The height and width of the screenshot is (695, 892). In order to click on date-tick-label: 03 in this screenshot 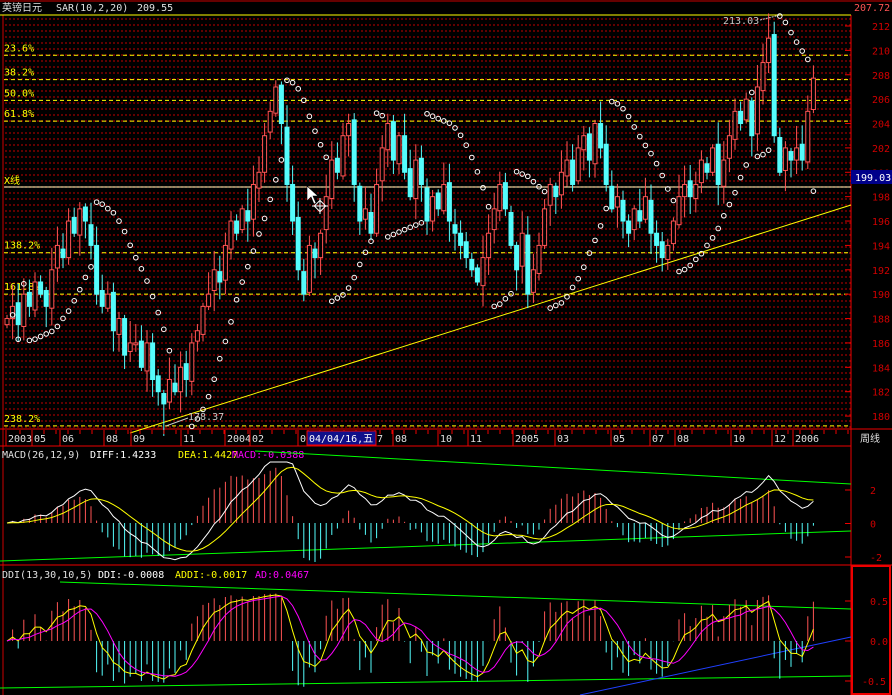, I will do `click(563, 439)`.